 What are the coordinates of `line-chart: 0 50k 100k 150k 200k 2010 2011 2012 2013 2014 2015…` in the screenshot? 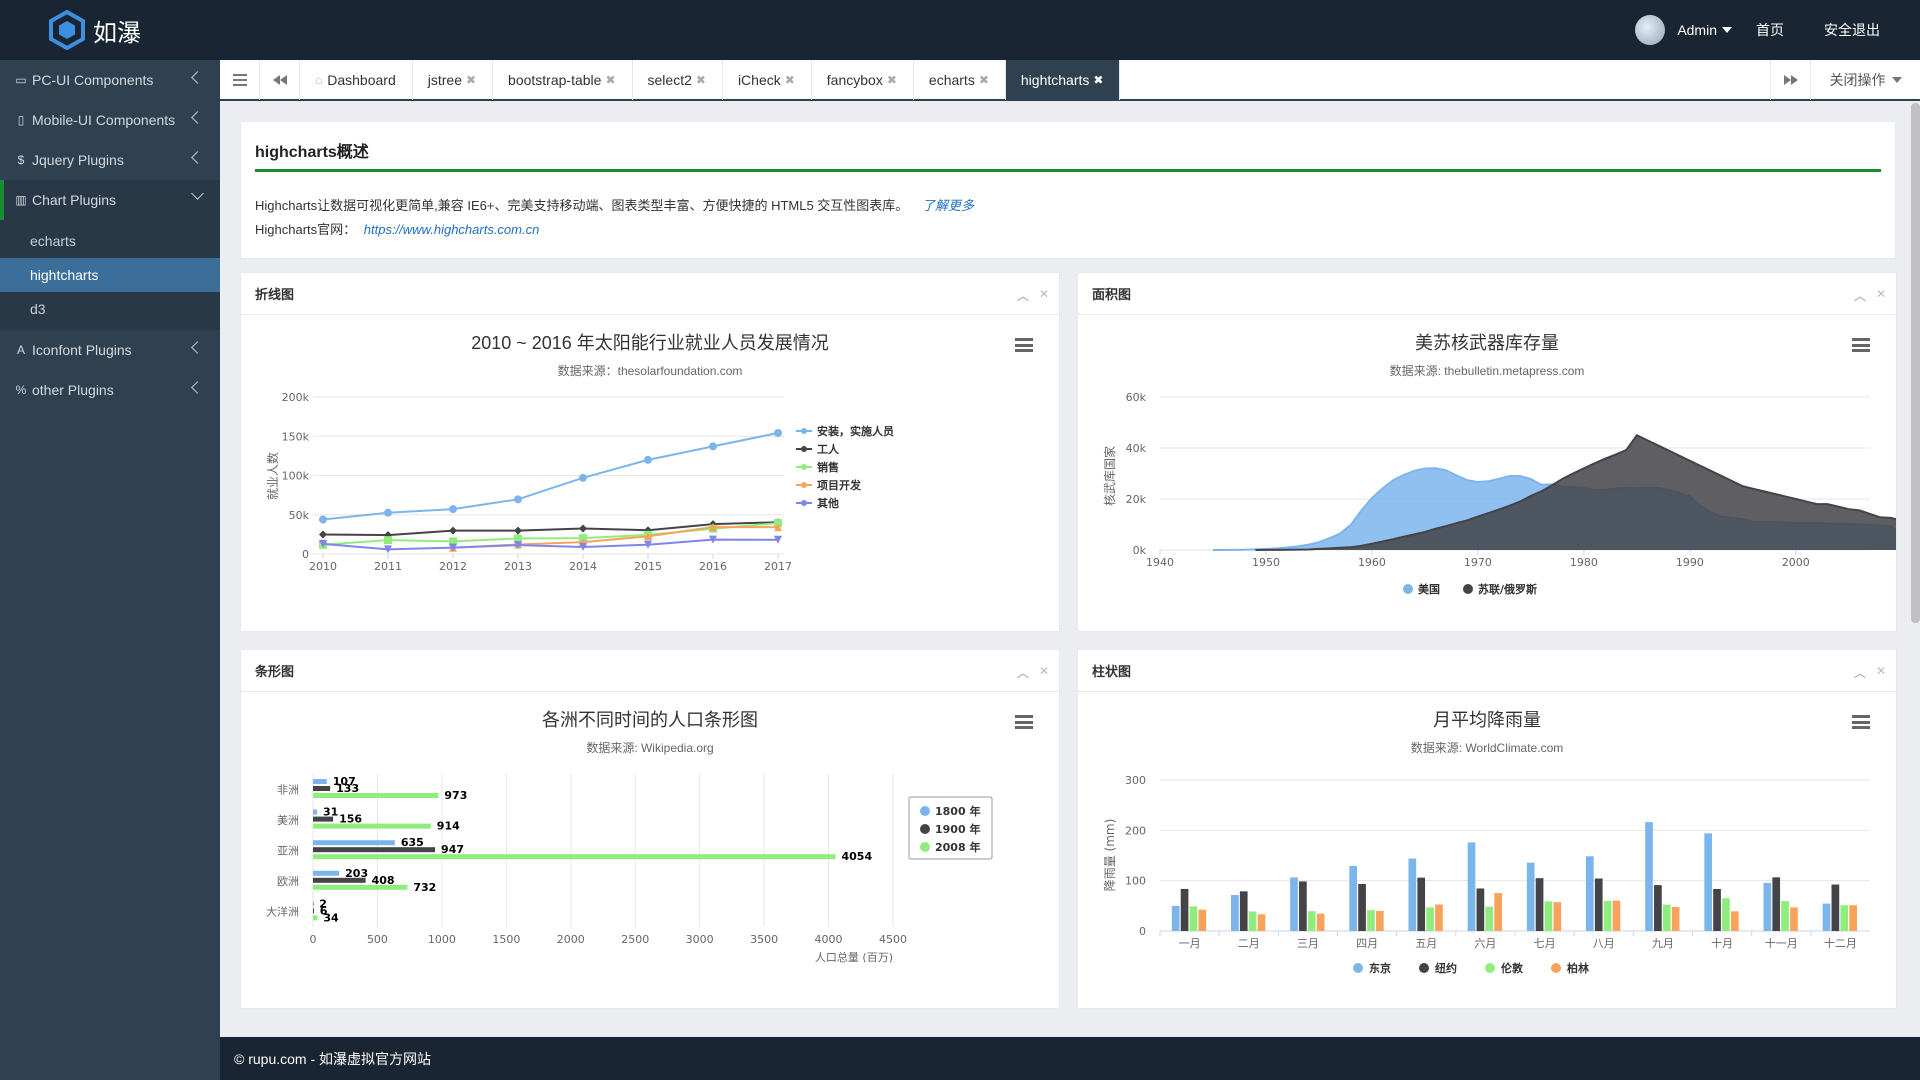 It's located at (579, 482).